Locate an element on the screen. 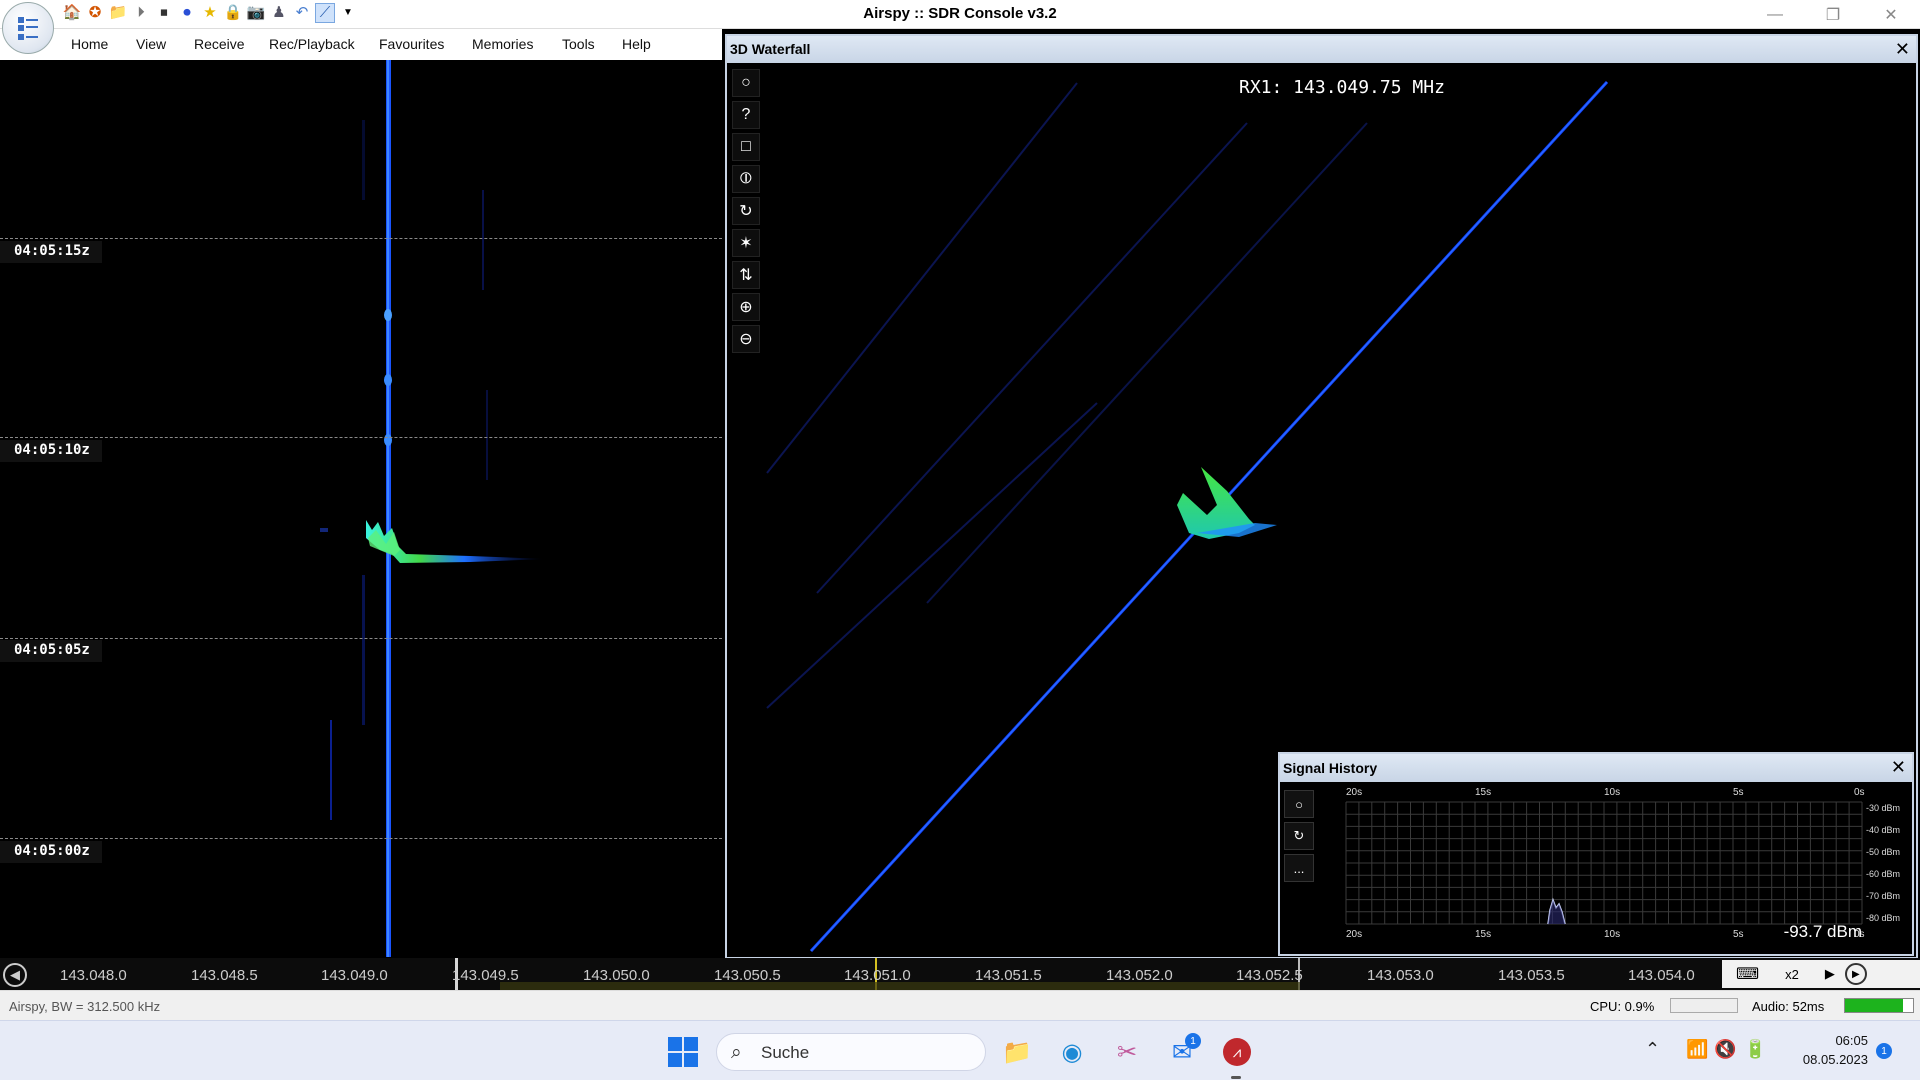 The image size is (1920, 1080). clock-time: 06:05 is located at coordinates (1851, 1040).